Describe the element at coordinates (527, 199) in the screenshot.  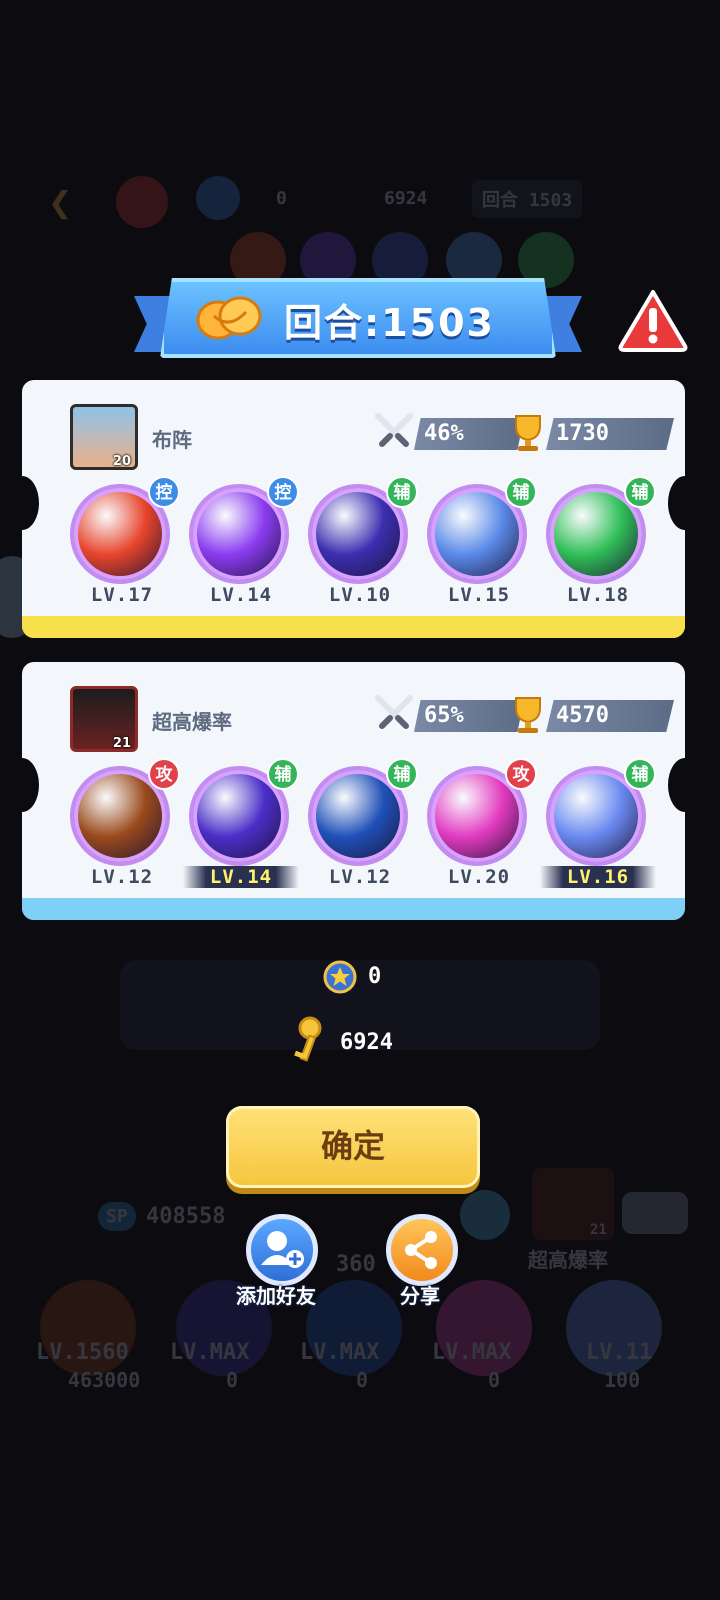
I see `bg-round-label: 回合 1503` at that location.